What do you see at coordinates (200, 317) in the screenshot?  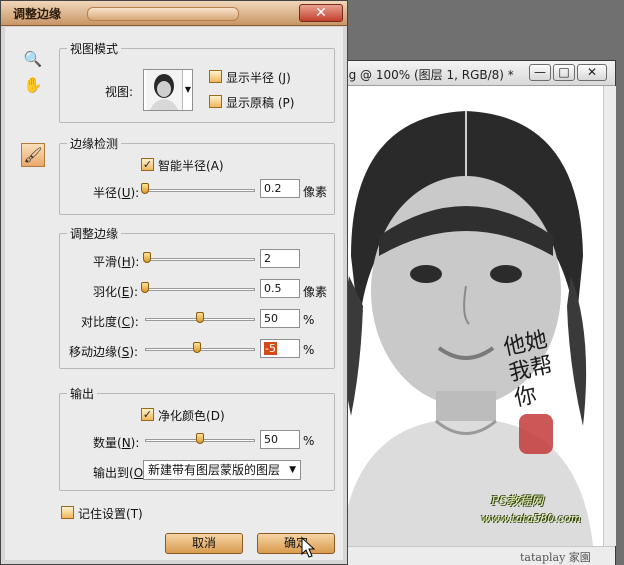 I see `contrast-slider-thumb` at bounding box center [200, 317].